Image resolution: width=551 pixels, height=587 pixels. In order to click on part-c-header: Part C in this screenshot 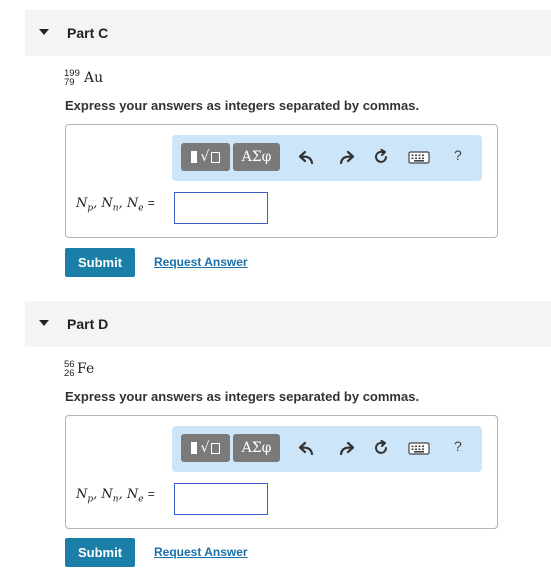, I will do `click(288, 33)`.